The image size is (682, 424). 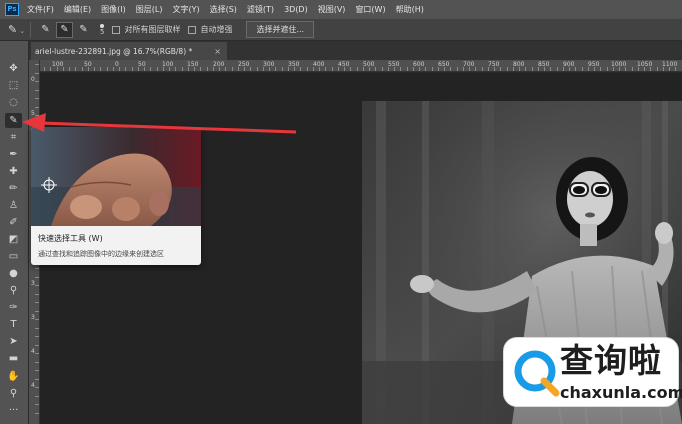 What do you see at coordinates (70, 238) in the screenshot?
I see `tooltip-title: 快速选择工具 (W)` at bounding box center [70, 238].